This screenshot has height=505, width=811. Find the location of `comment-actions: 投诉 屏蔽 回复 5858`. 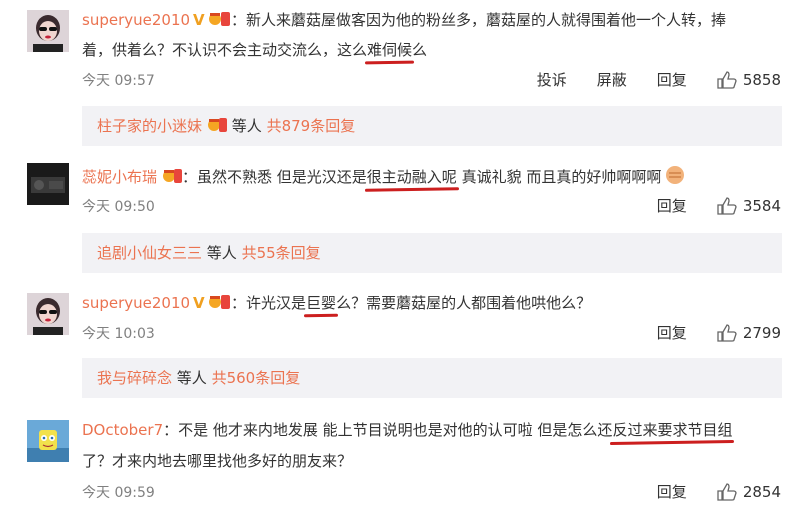

comment-actions: 投诉 屏蔽 回复 5858 is located at coordinates (644, 79).